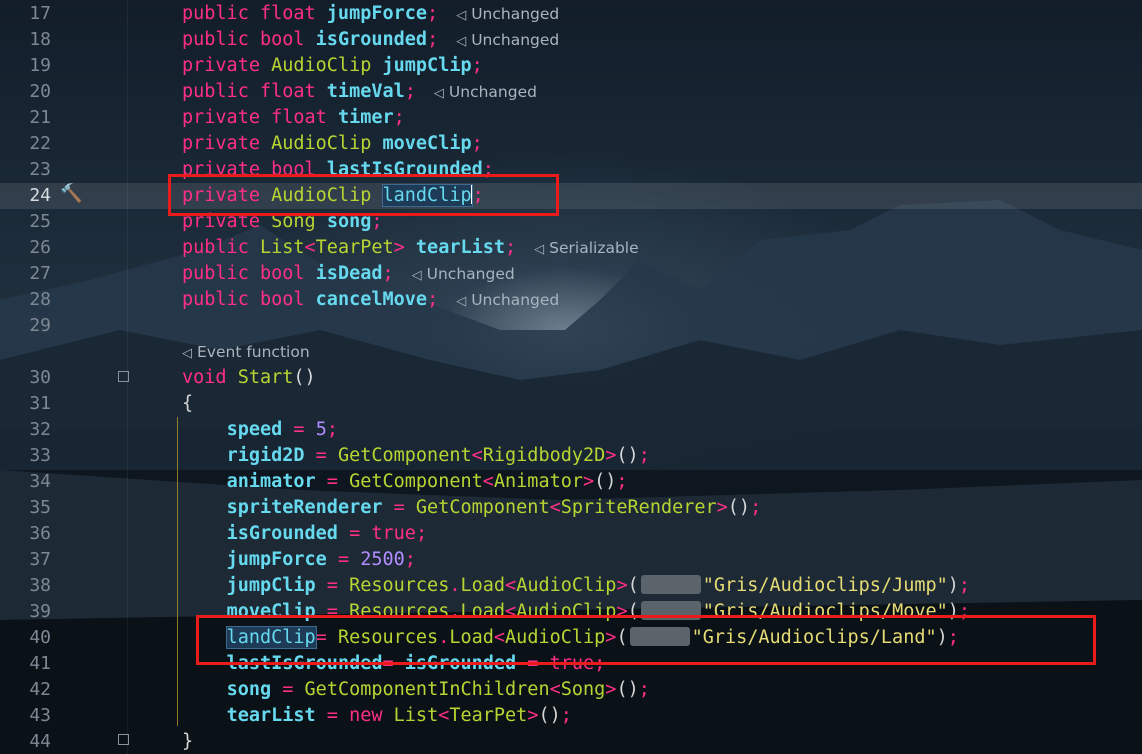 This screenshot has height=754, width=1142. I want to click on code-text: private float timer;, so click(293, 118).